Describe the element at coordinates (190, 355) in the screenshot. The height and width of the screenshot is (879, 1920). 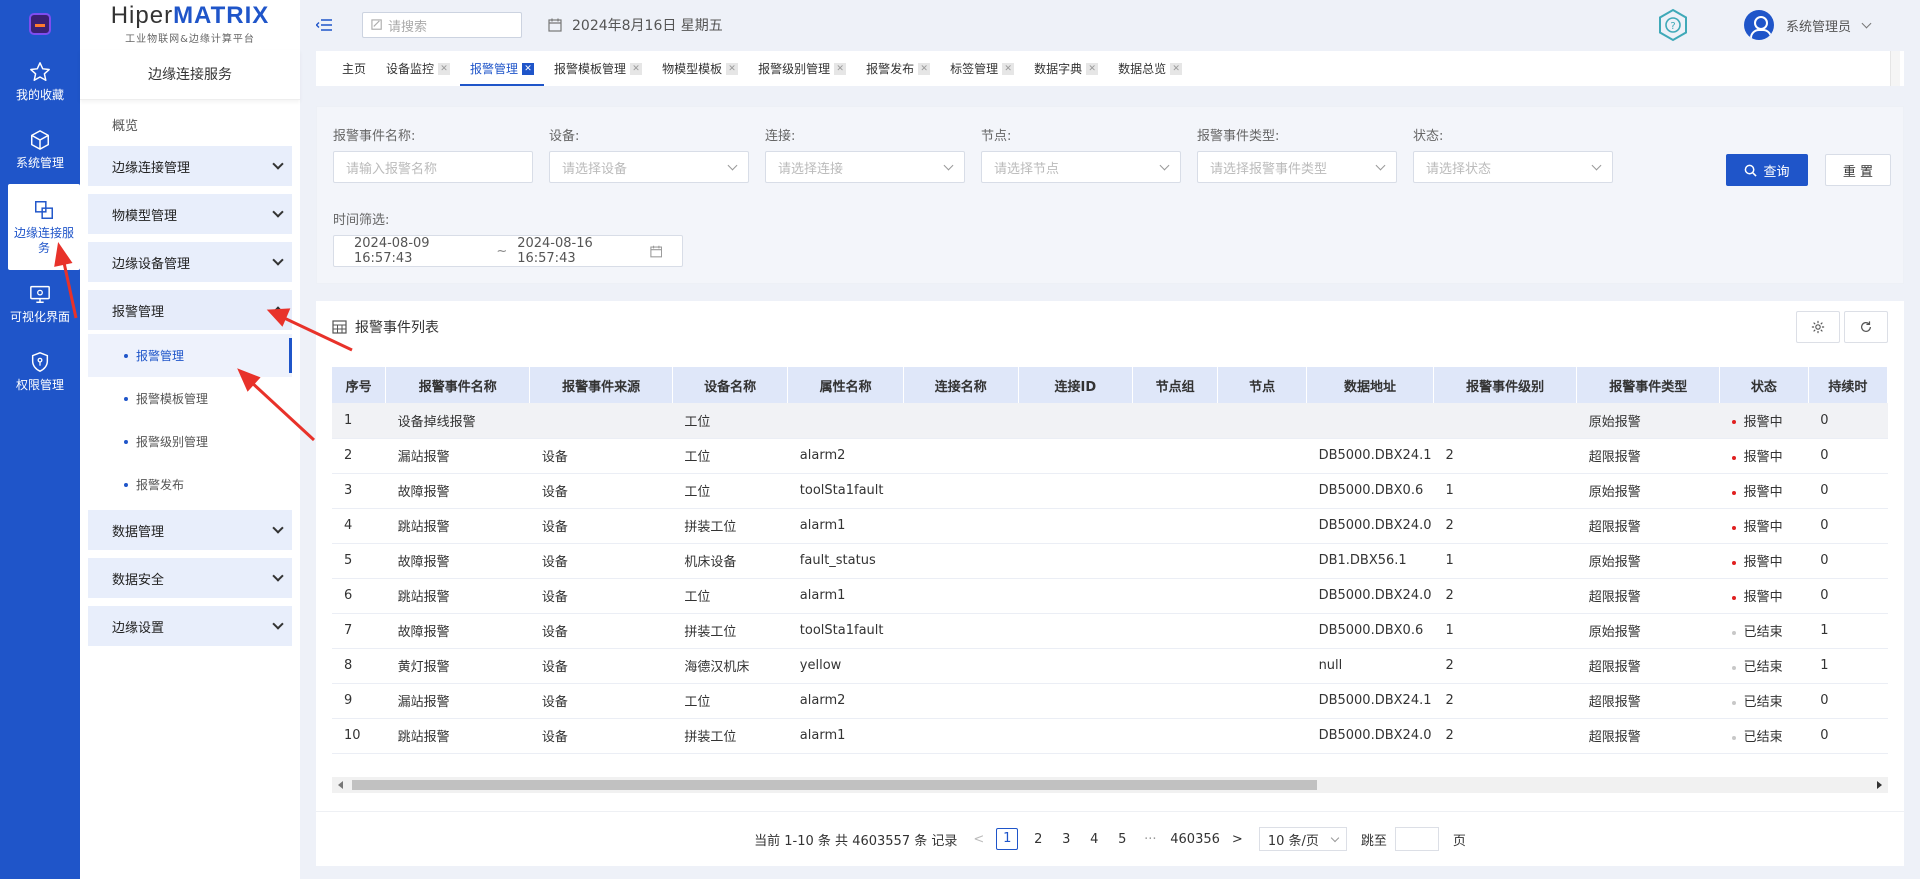
I see `sidebar-item-alarm-management: 报警管理` at that location.